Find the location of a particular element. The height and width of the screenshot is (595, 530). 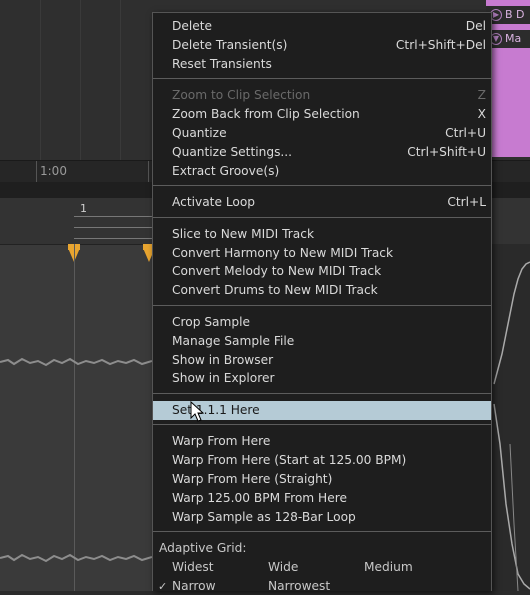

menu-item-label: Convert Melody to New MIDI Track is located at coordinates (277, 271).